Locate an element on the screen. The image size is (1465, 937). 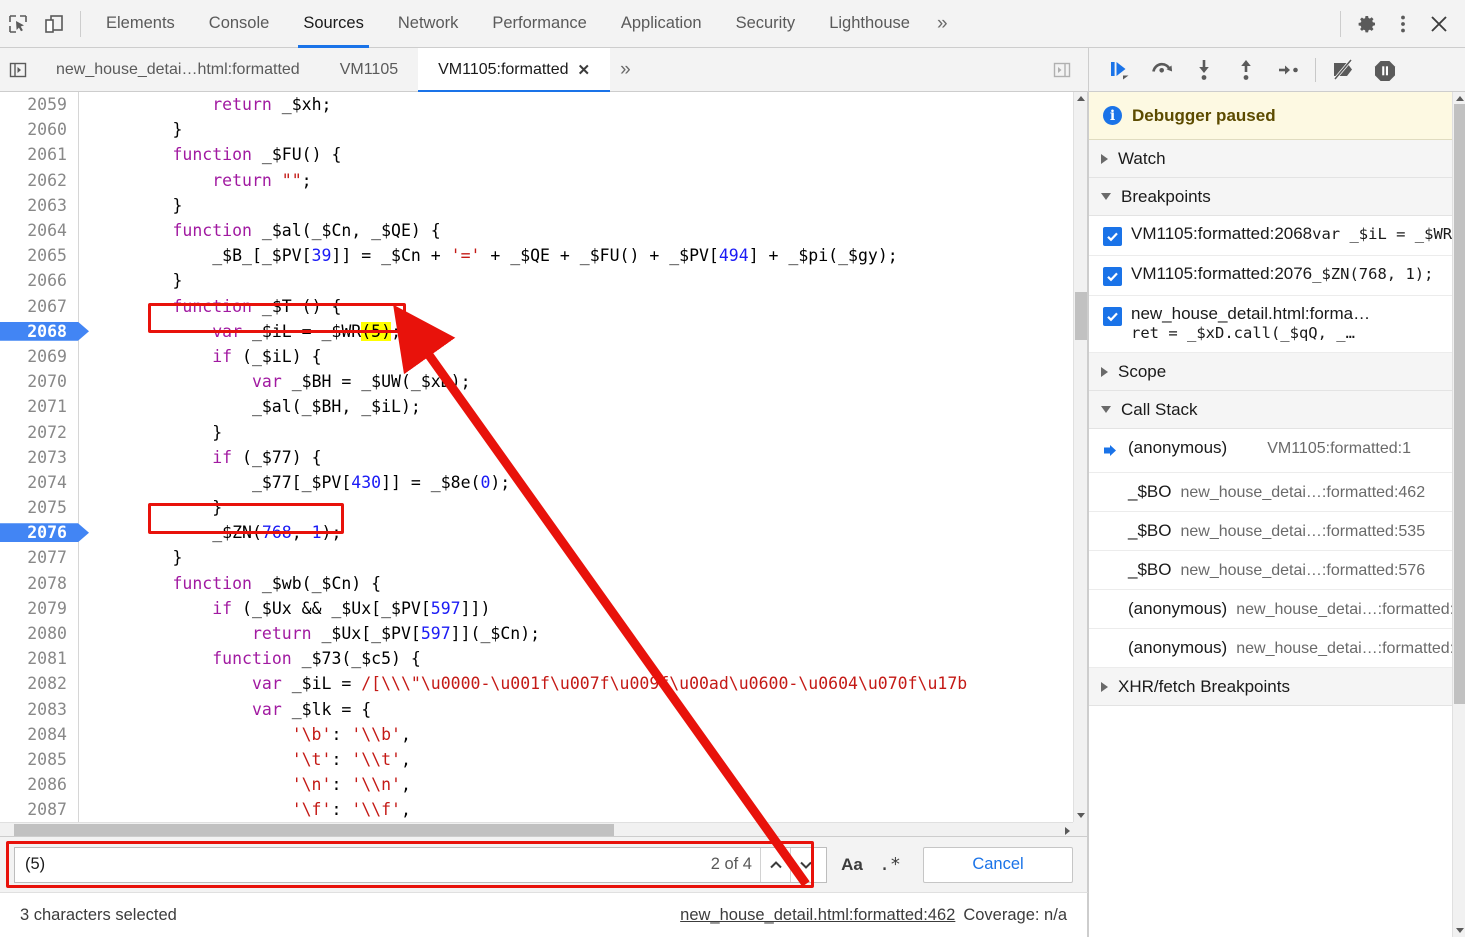
code-line-text: '\t': '\\t', is located at coordinates (245, 759).